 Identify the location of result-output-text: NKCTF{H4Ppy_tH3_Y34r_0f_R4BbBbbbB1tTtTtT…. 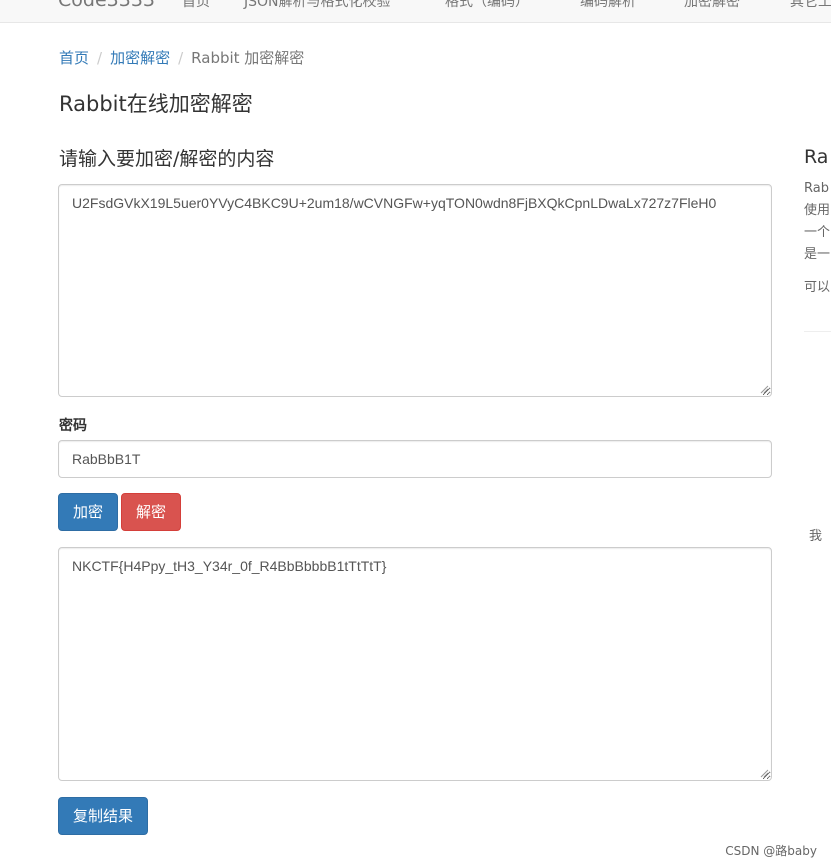
(229, 566).